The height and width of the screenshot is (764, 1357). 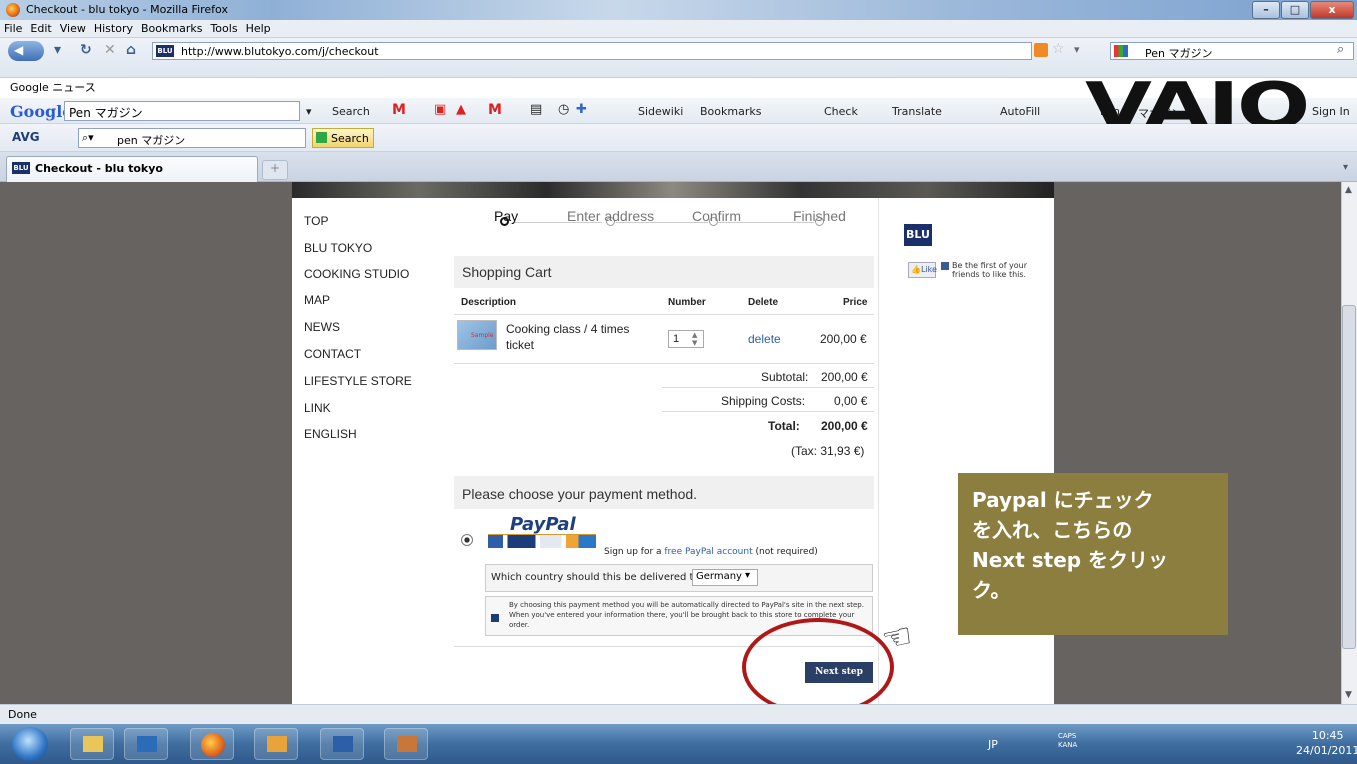 I want to click on media-icon, so click(x=147, y=744).